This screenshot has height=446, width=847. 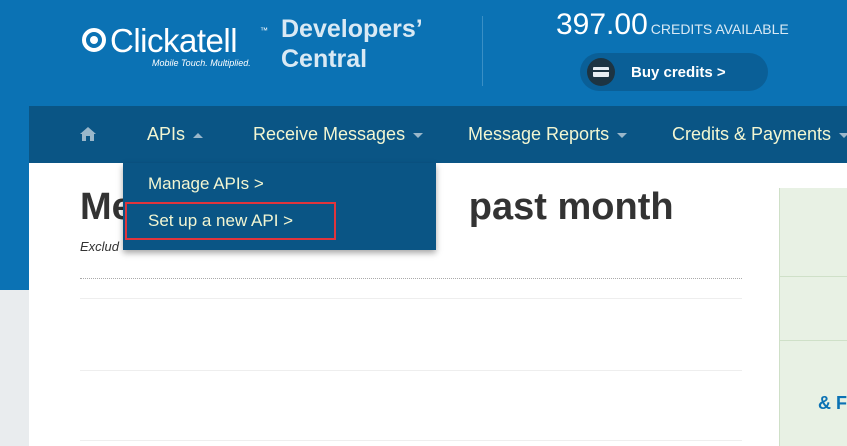 I want to click on nav-item-message-reports-label: Message Reports, so click(x=539, y=134).